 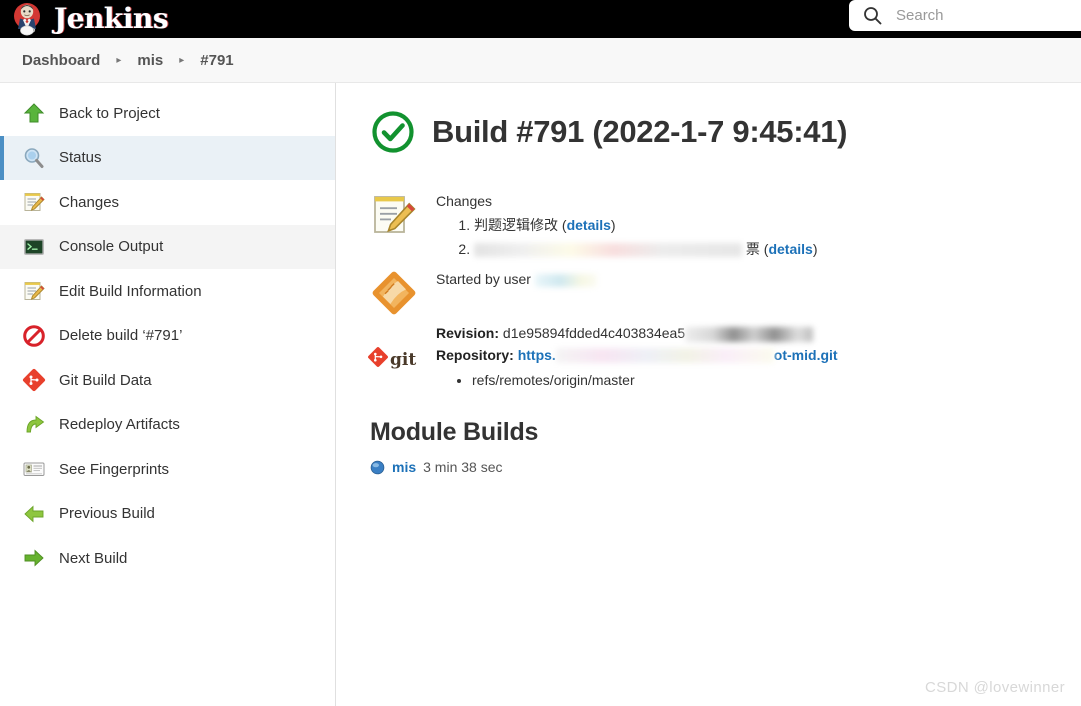 What do you see at coordinates (725, 467) in the screenshot?
I see `module-build-row: mis 3 min 38 sec` at bounding box center [725, 467].